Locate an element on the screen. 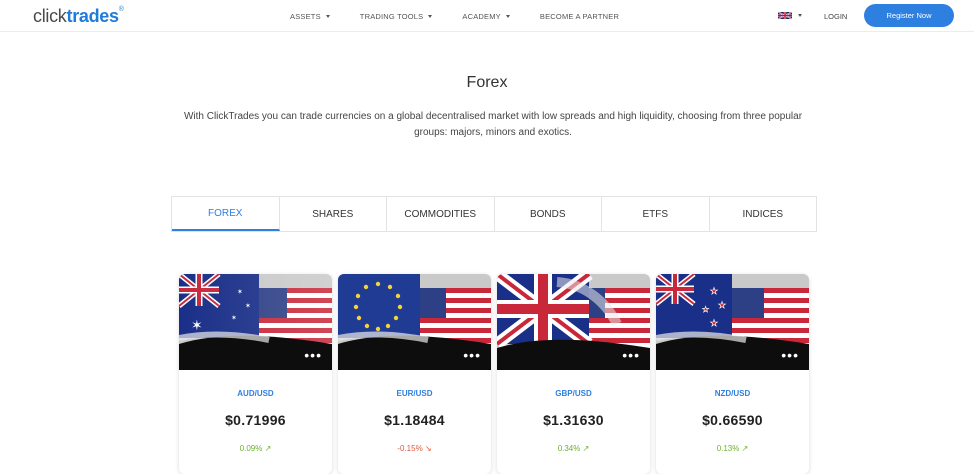  instrument-change: -0.15% ↘ is located at coordinates (414, 448).